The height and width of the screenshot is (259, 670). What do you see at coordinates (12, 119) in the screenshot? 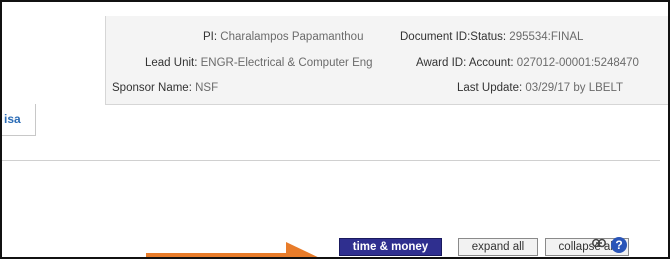
I see `tab-award-label: isa` at bounding box center [12, 119].